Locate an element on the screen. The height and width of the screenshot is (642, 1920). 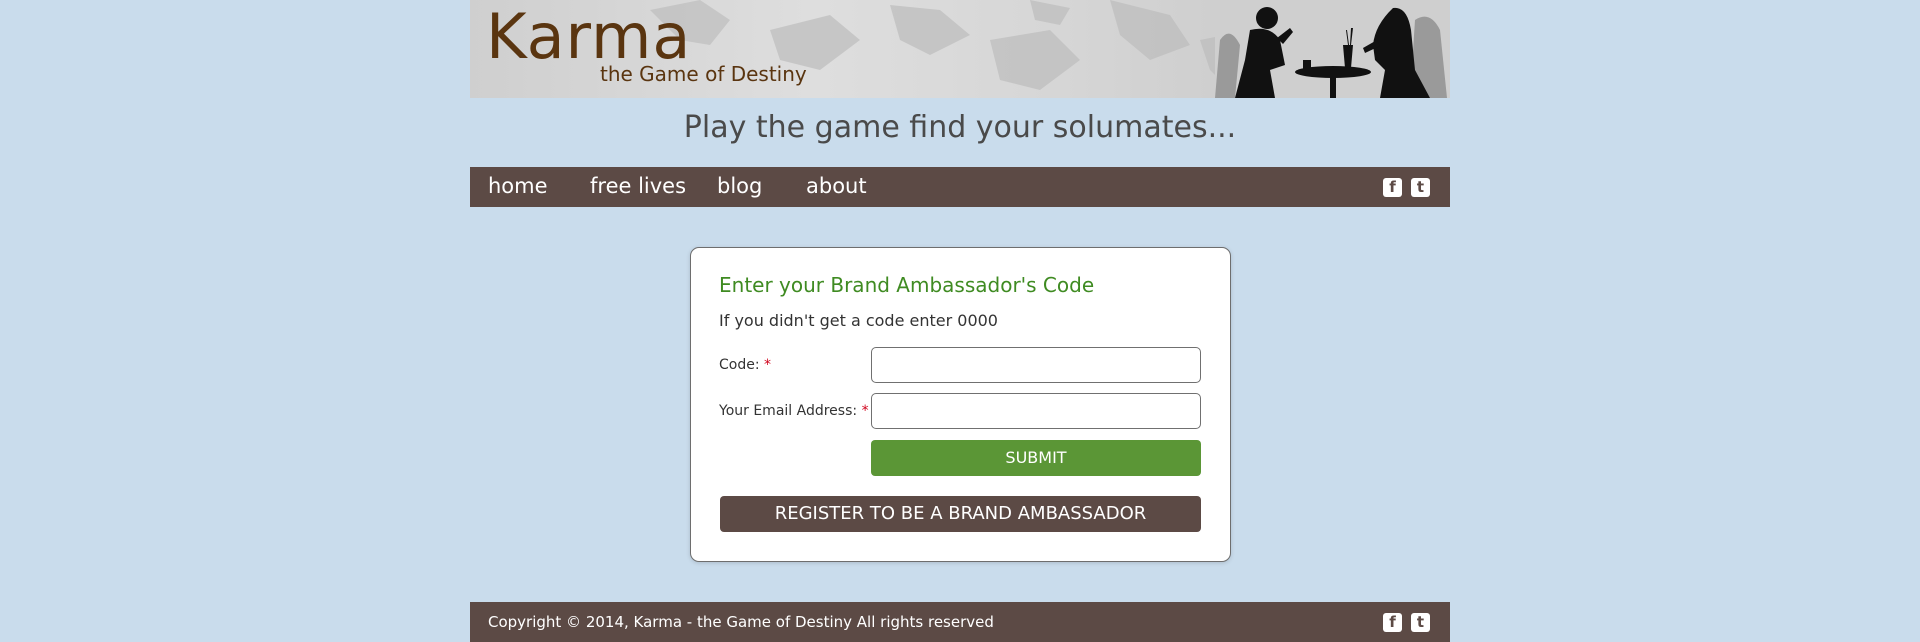
code-input is located at coordinates (1036, 365).